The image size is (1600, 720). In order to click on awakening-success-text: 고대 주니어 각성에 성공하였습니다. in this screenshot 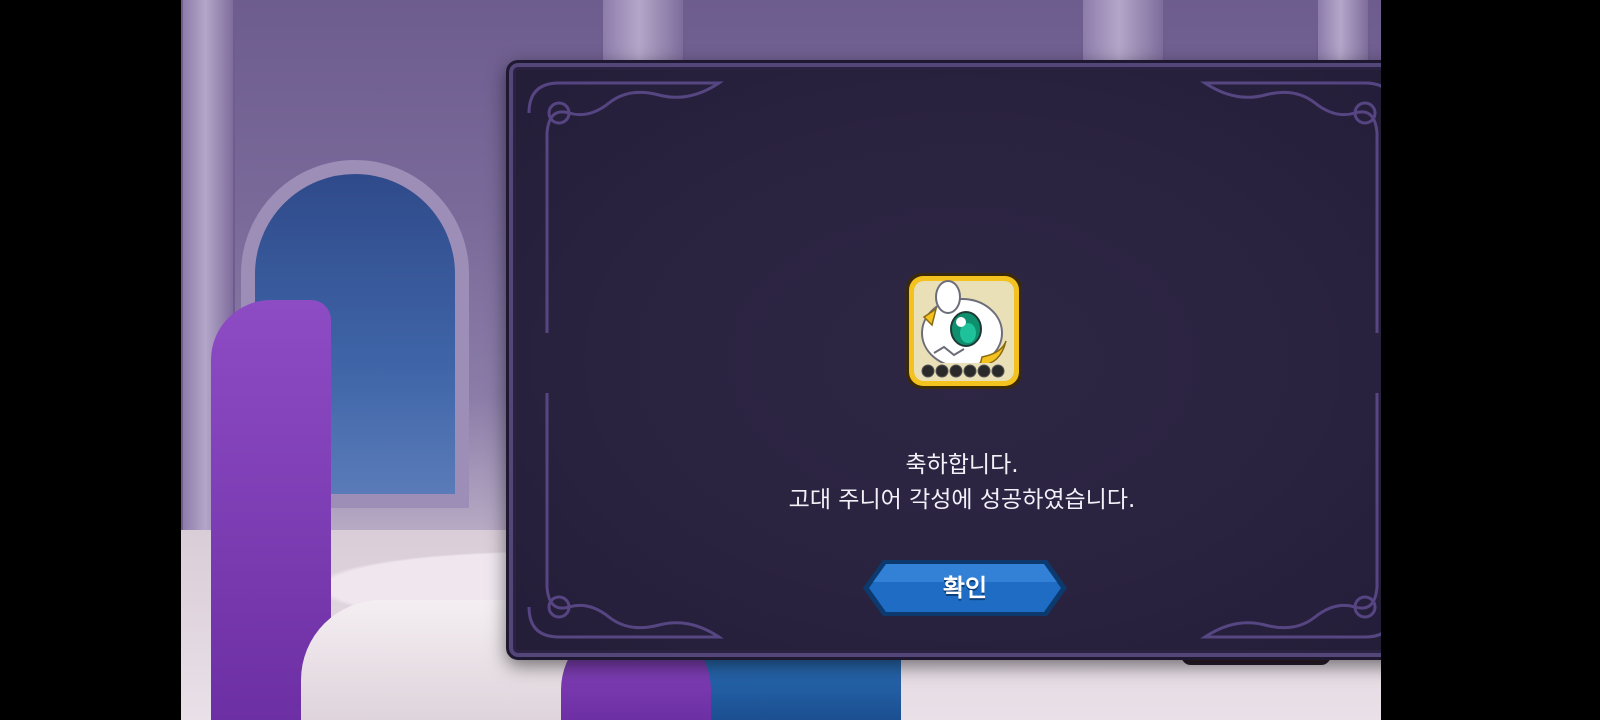, I will do `click(962, 500)`.